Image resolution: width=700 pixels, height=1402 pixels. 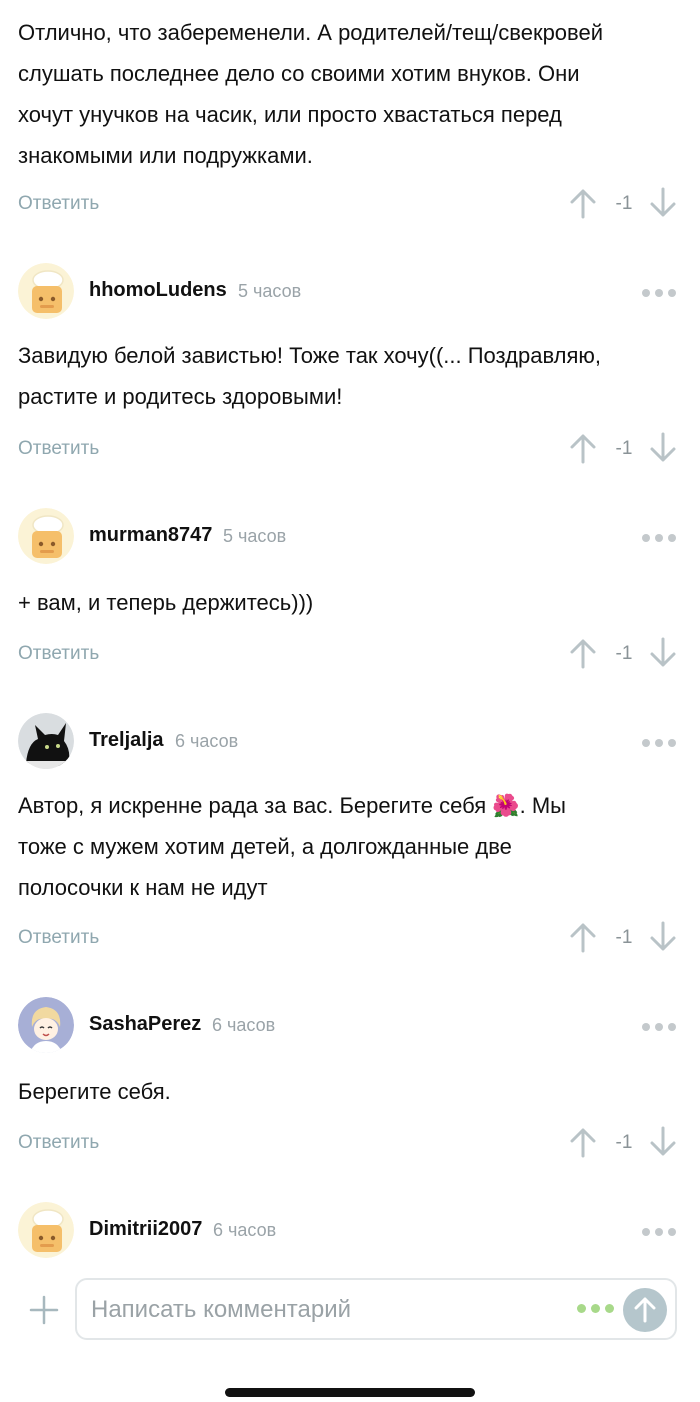 What do you see at coordinates (350, 1025) in the screenshot?
I see `comment-header: SashaPerez 6 часов` at bounding box center [350, 1025].